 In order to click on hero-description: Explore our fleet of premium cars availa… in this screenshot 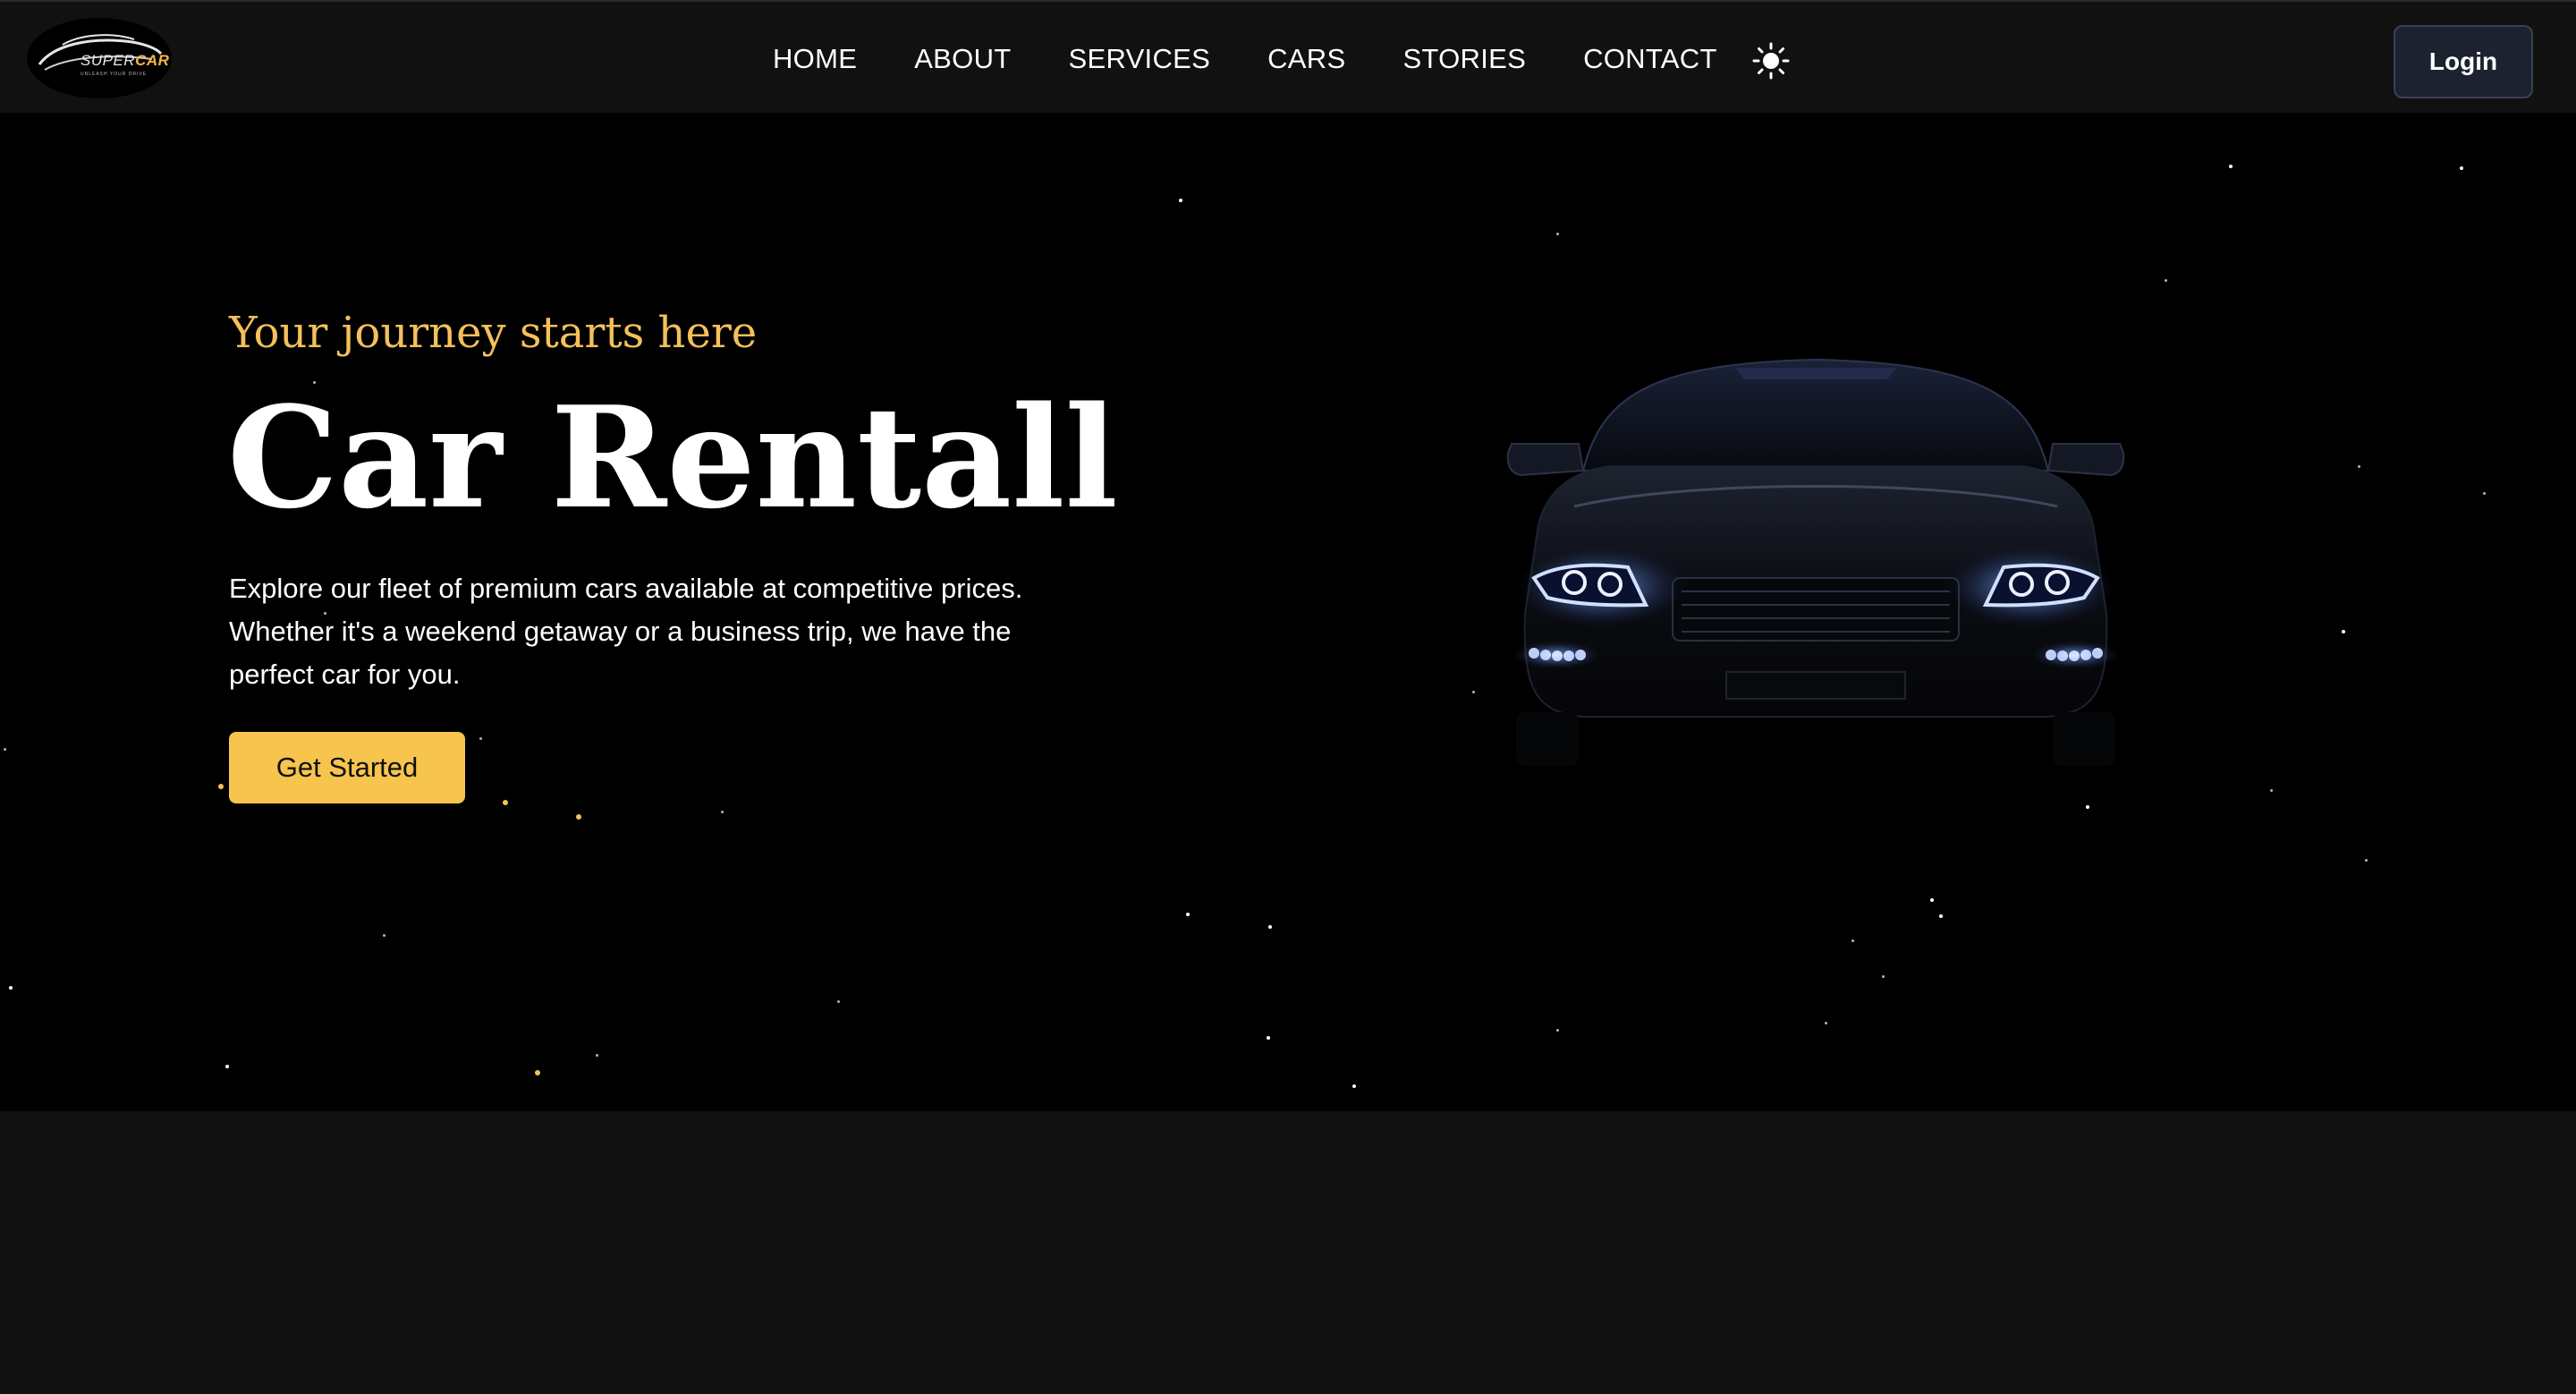, I will do `click(626, 631)`.